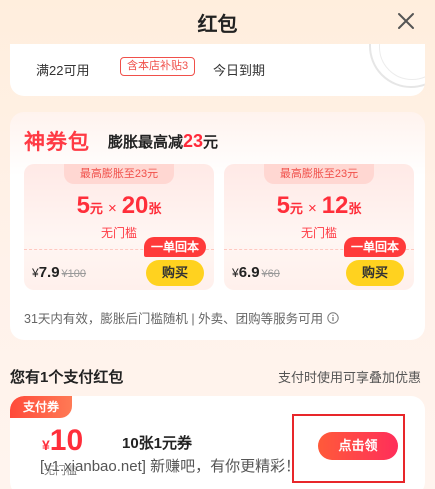 This screenshot has height=489, width=435. Describe the element at coordinates (41, 407) in the screenshot. I see `pay-badge: 支付券` at that location.